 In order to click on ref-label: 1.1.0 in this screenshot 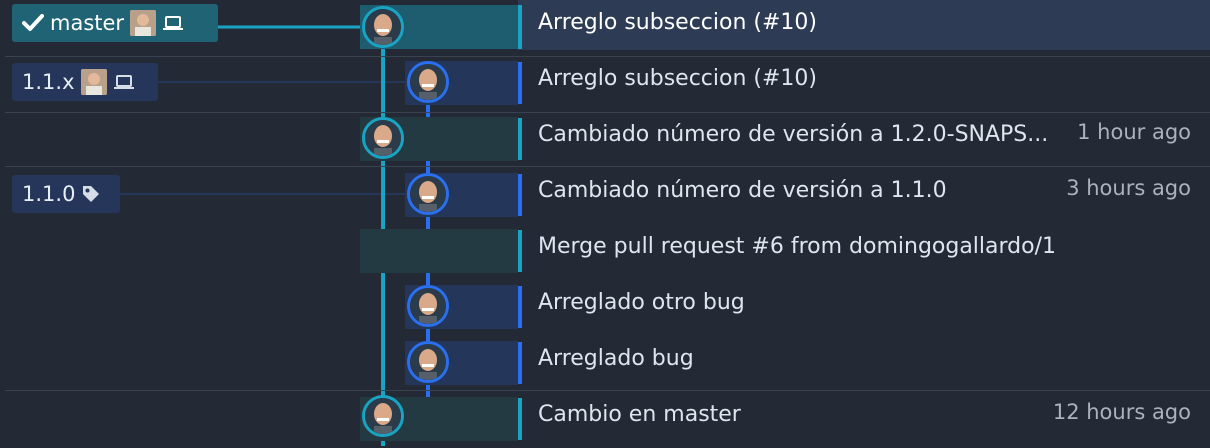, I will do `click(49, 194)`.